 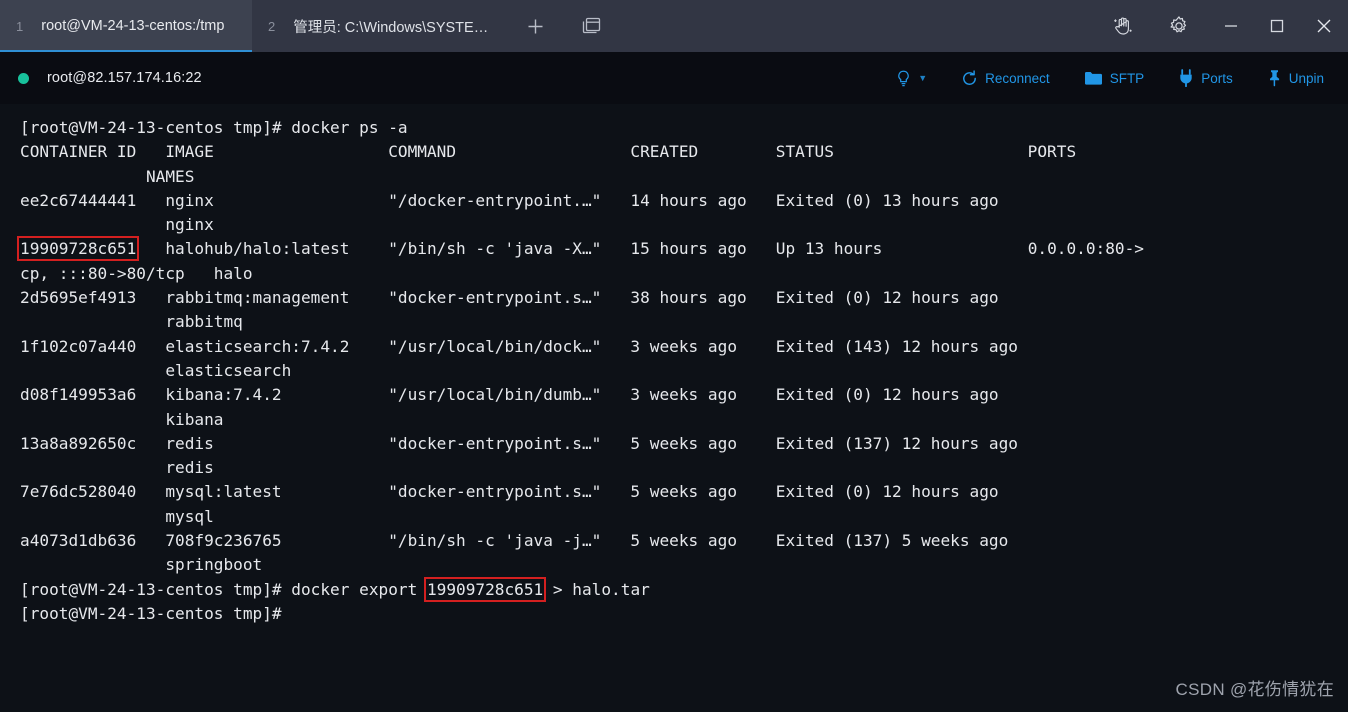 I want to click on gear-icon, so click(x=1178, y=24).